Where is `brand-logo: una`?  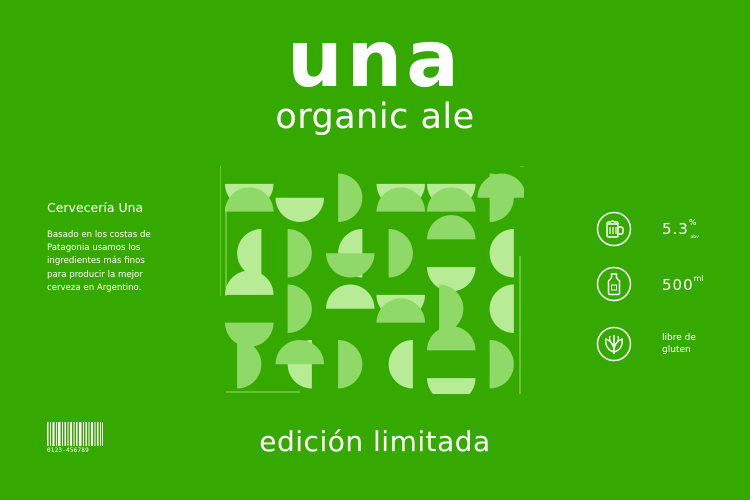
brand-logo: una is located at coordinates (375, 60).